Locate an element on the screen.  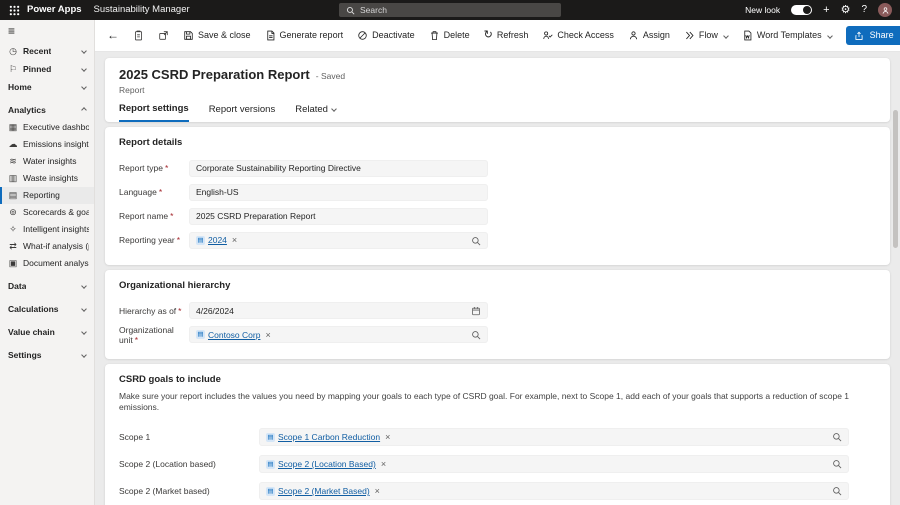
report-name-input: 2025 CSRD Preparation Report is located at coordinates (338, 217).